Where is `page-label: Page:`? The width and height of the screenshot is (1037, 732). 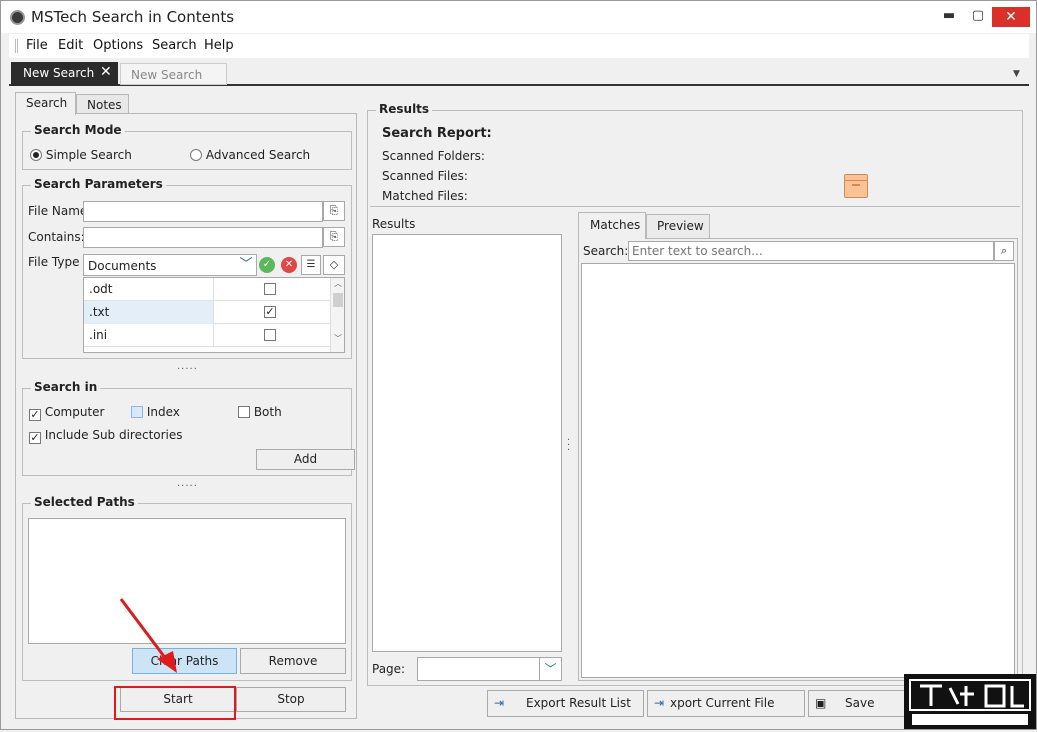 page-label: Page: is located at coordinates (389, 669).